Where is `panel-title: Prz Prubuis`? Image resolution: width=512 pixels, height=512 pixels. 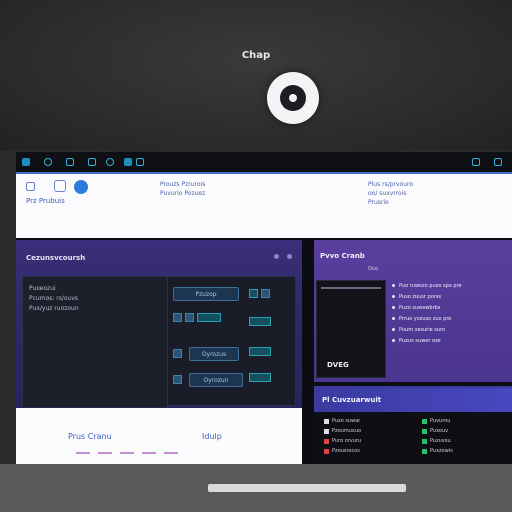 panel-title: Prz Prubuis is located at coordinates (45, 201).